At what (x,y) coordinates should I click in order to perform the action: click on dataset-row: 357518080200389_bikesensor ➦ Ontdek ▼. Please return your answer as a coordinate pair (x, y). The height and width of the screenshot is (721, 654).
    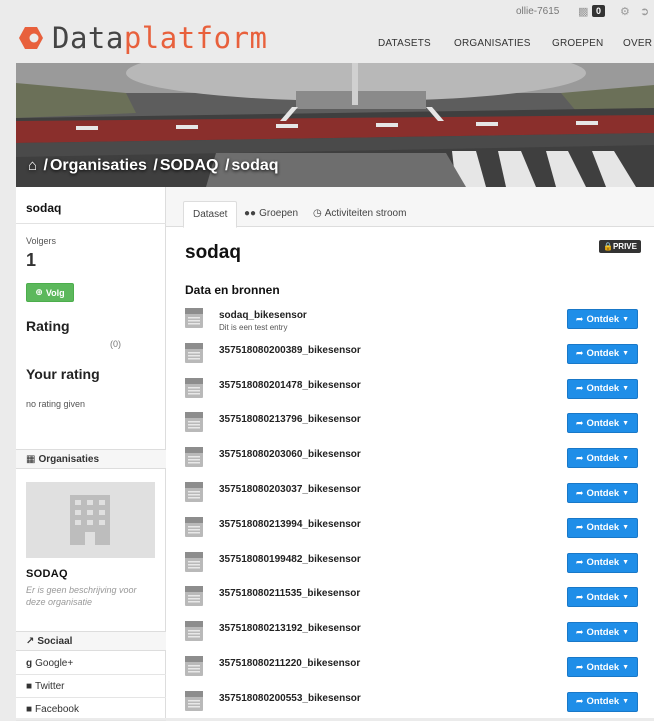
    Looking at the image, I should click on (412, 357).